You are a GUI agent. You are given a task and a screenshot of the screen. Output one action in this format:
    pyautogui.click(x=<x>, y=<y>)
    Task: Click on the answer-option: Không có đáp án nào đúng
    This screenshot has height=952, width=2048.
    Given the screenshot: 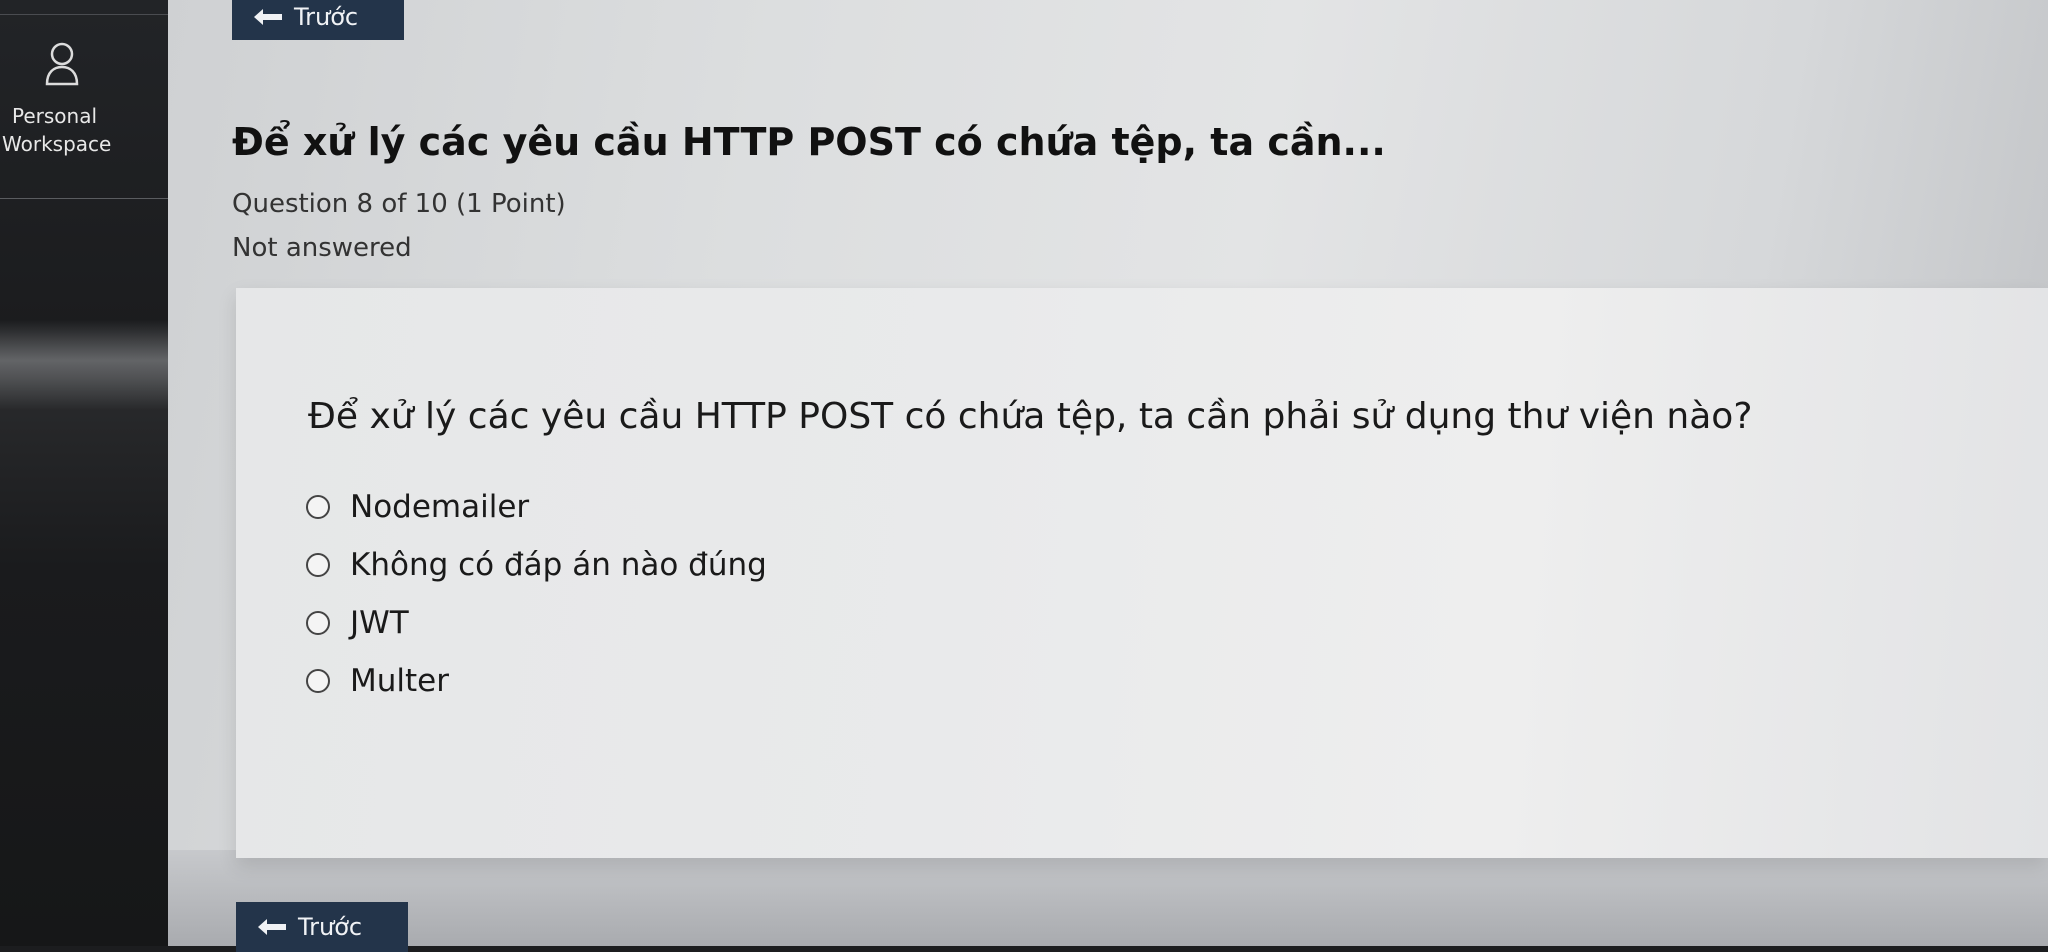 What is the action you would take?
    pyautogui.click(x=536, y=565)
    